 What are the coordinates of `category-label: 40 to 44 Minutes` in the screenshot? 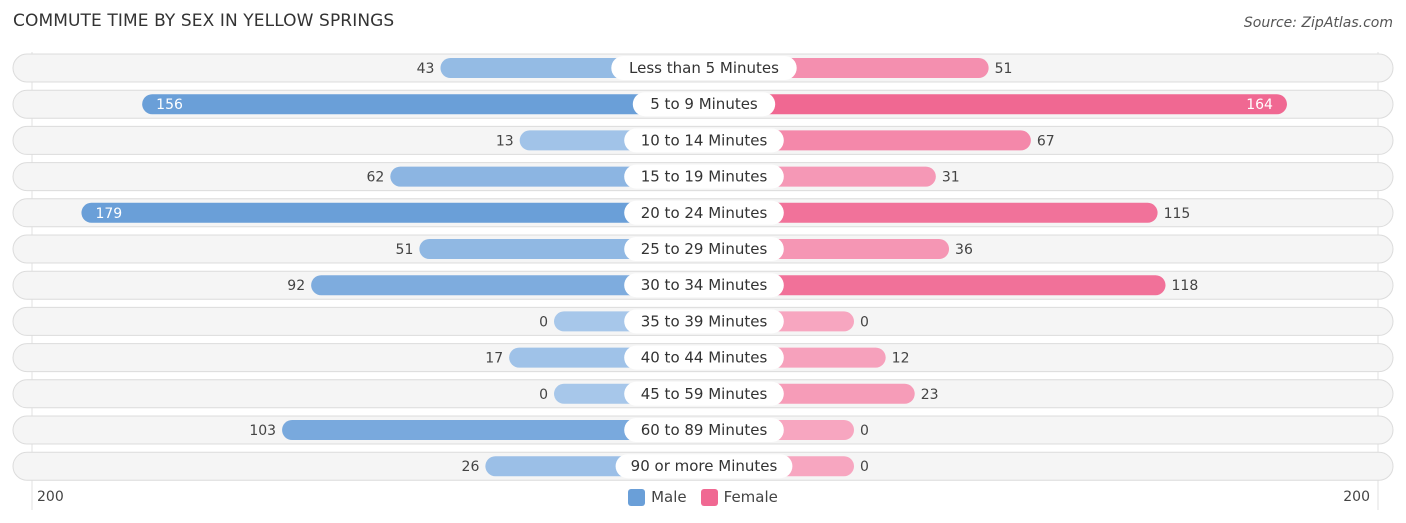 It's located at (704, 358).